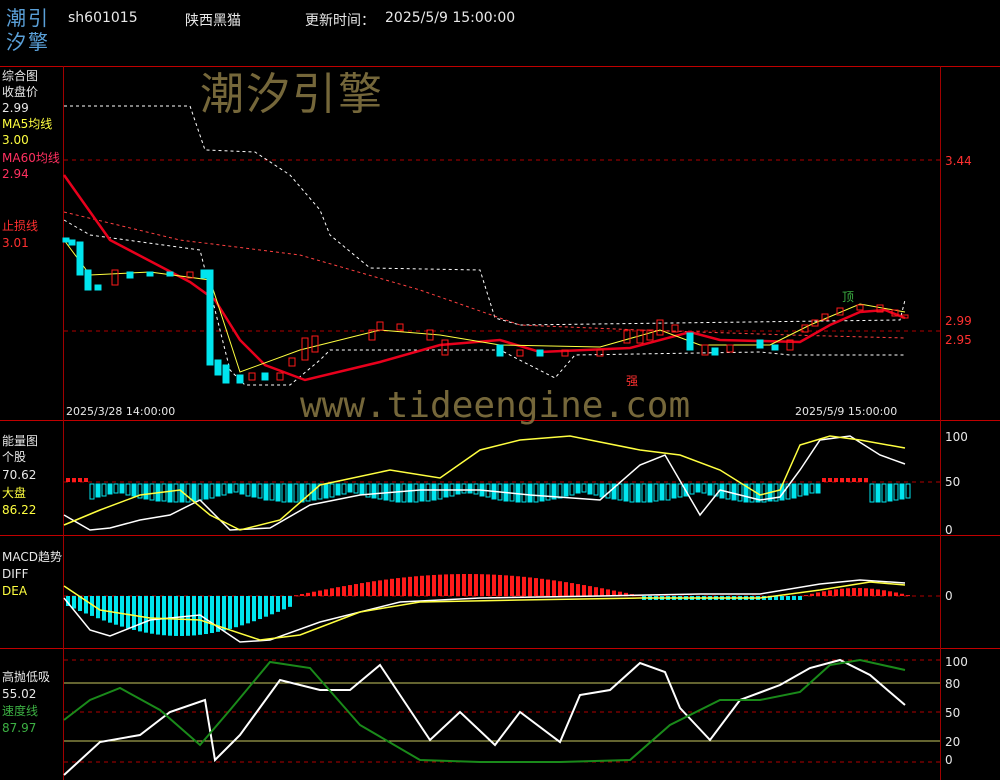  I want to click on price-tick: 3.44, so click(958, 161).